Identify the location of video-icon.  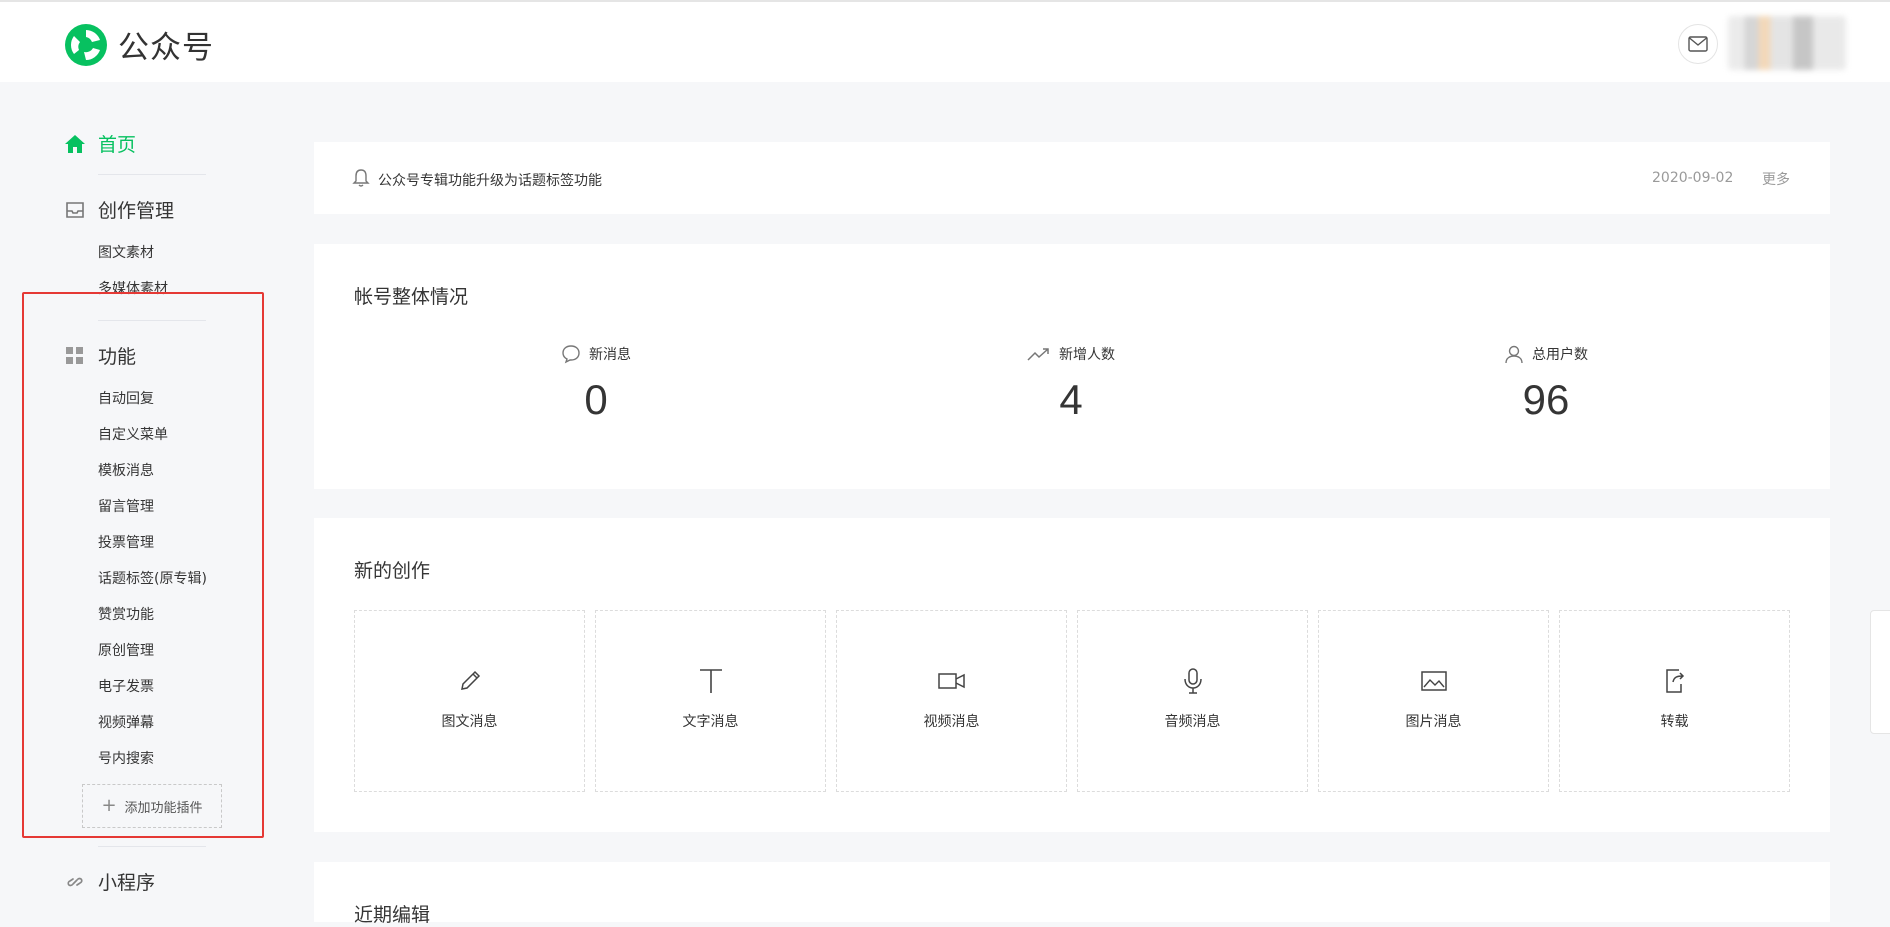
(951, 681).